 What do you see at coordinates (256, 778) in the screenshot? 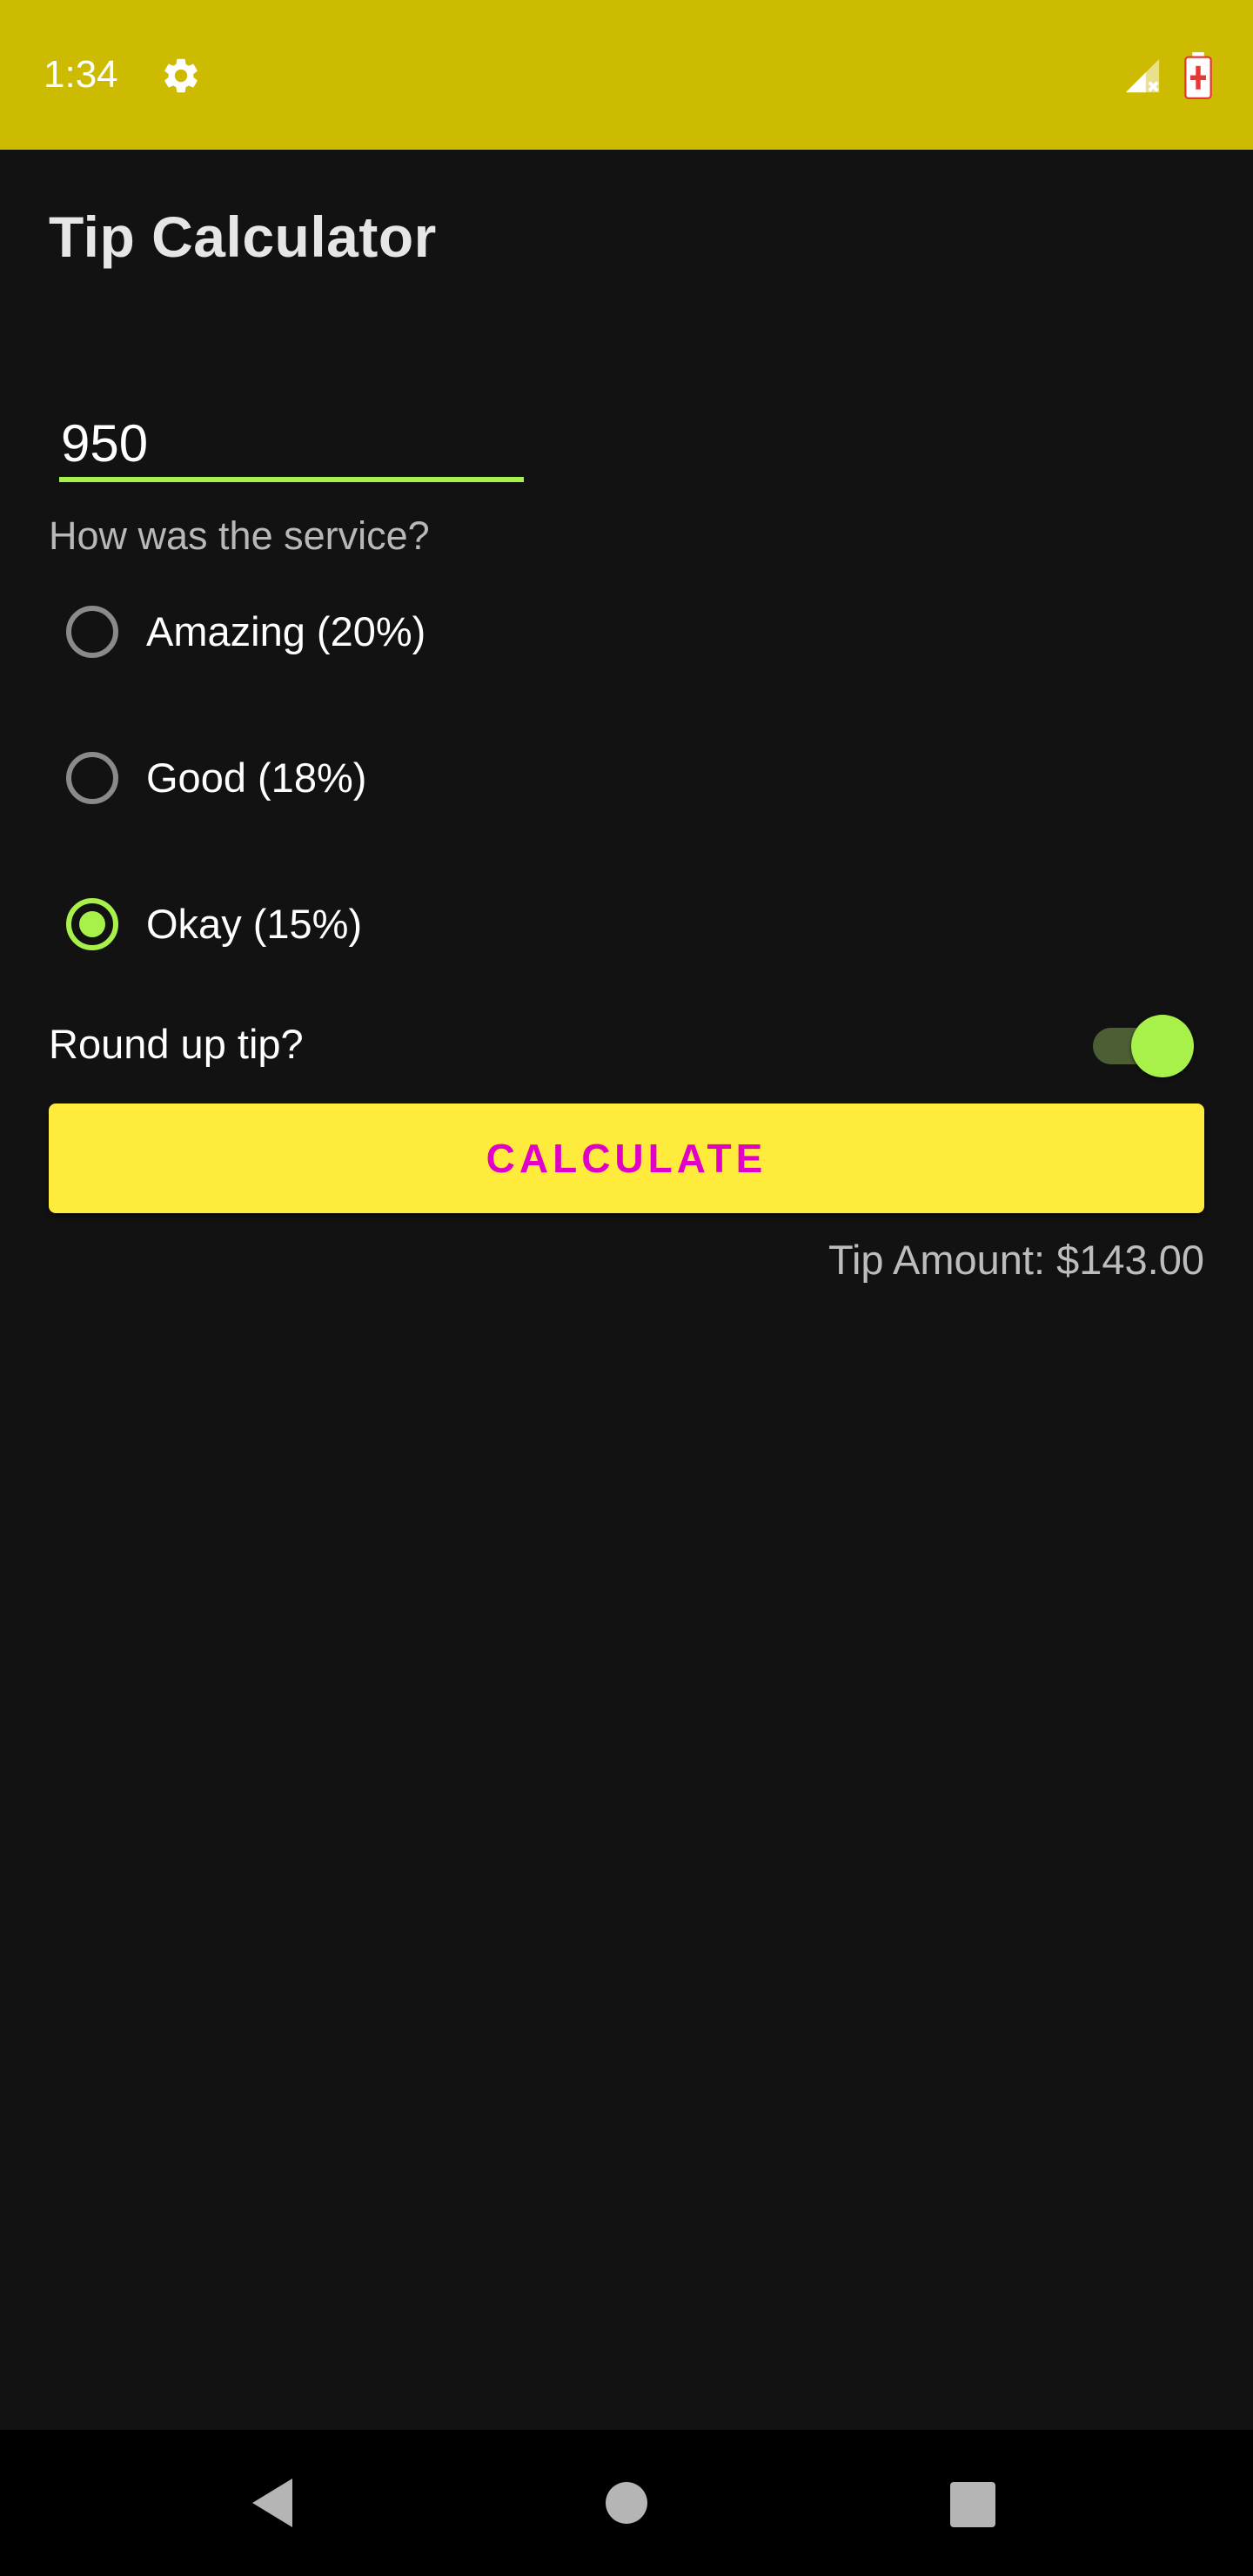
I see `radio-label: Good (18%)` at bounding box center [256, 778].